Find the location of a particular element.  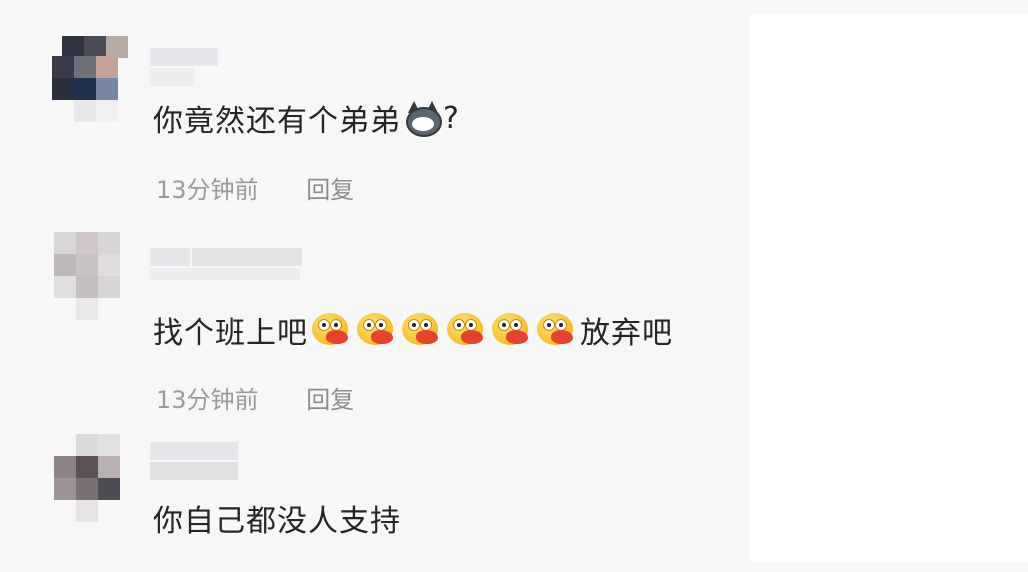

comment-text-end: 放弃吧 is located at coordinates (626, 333).